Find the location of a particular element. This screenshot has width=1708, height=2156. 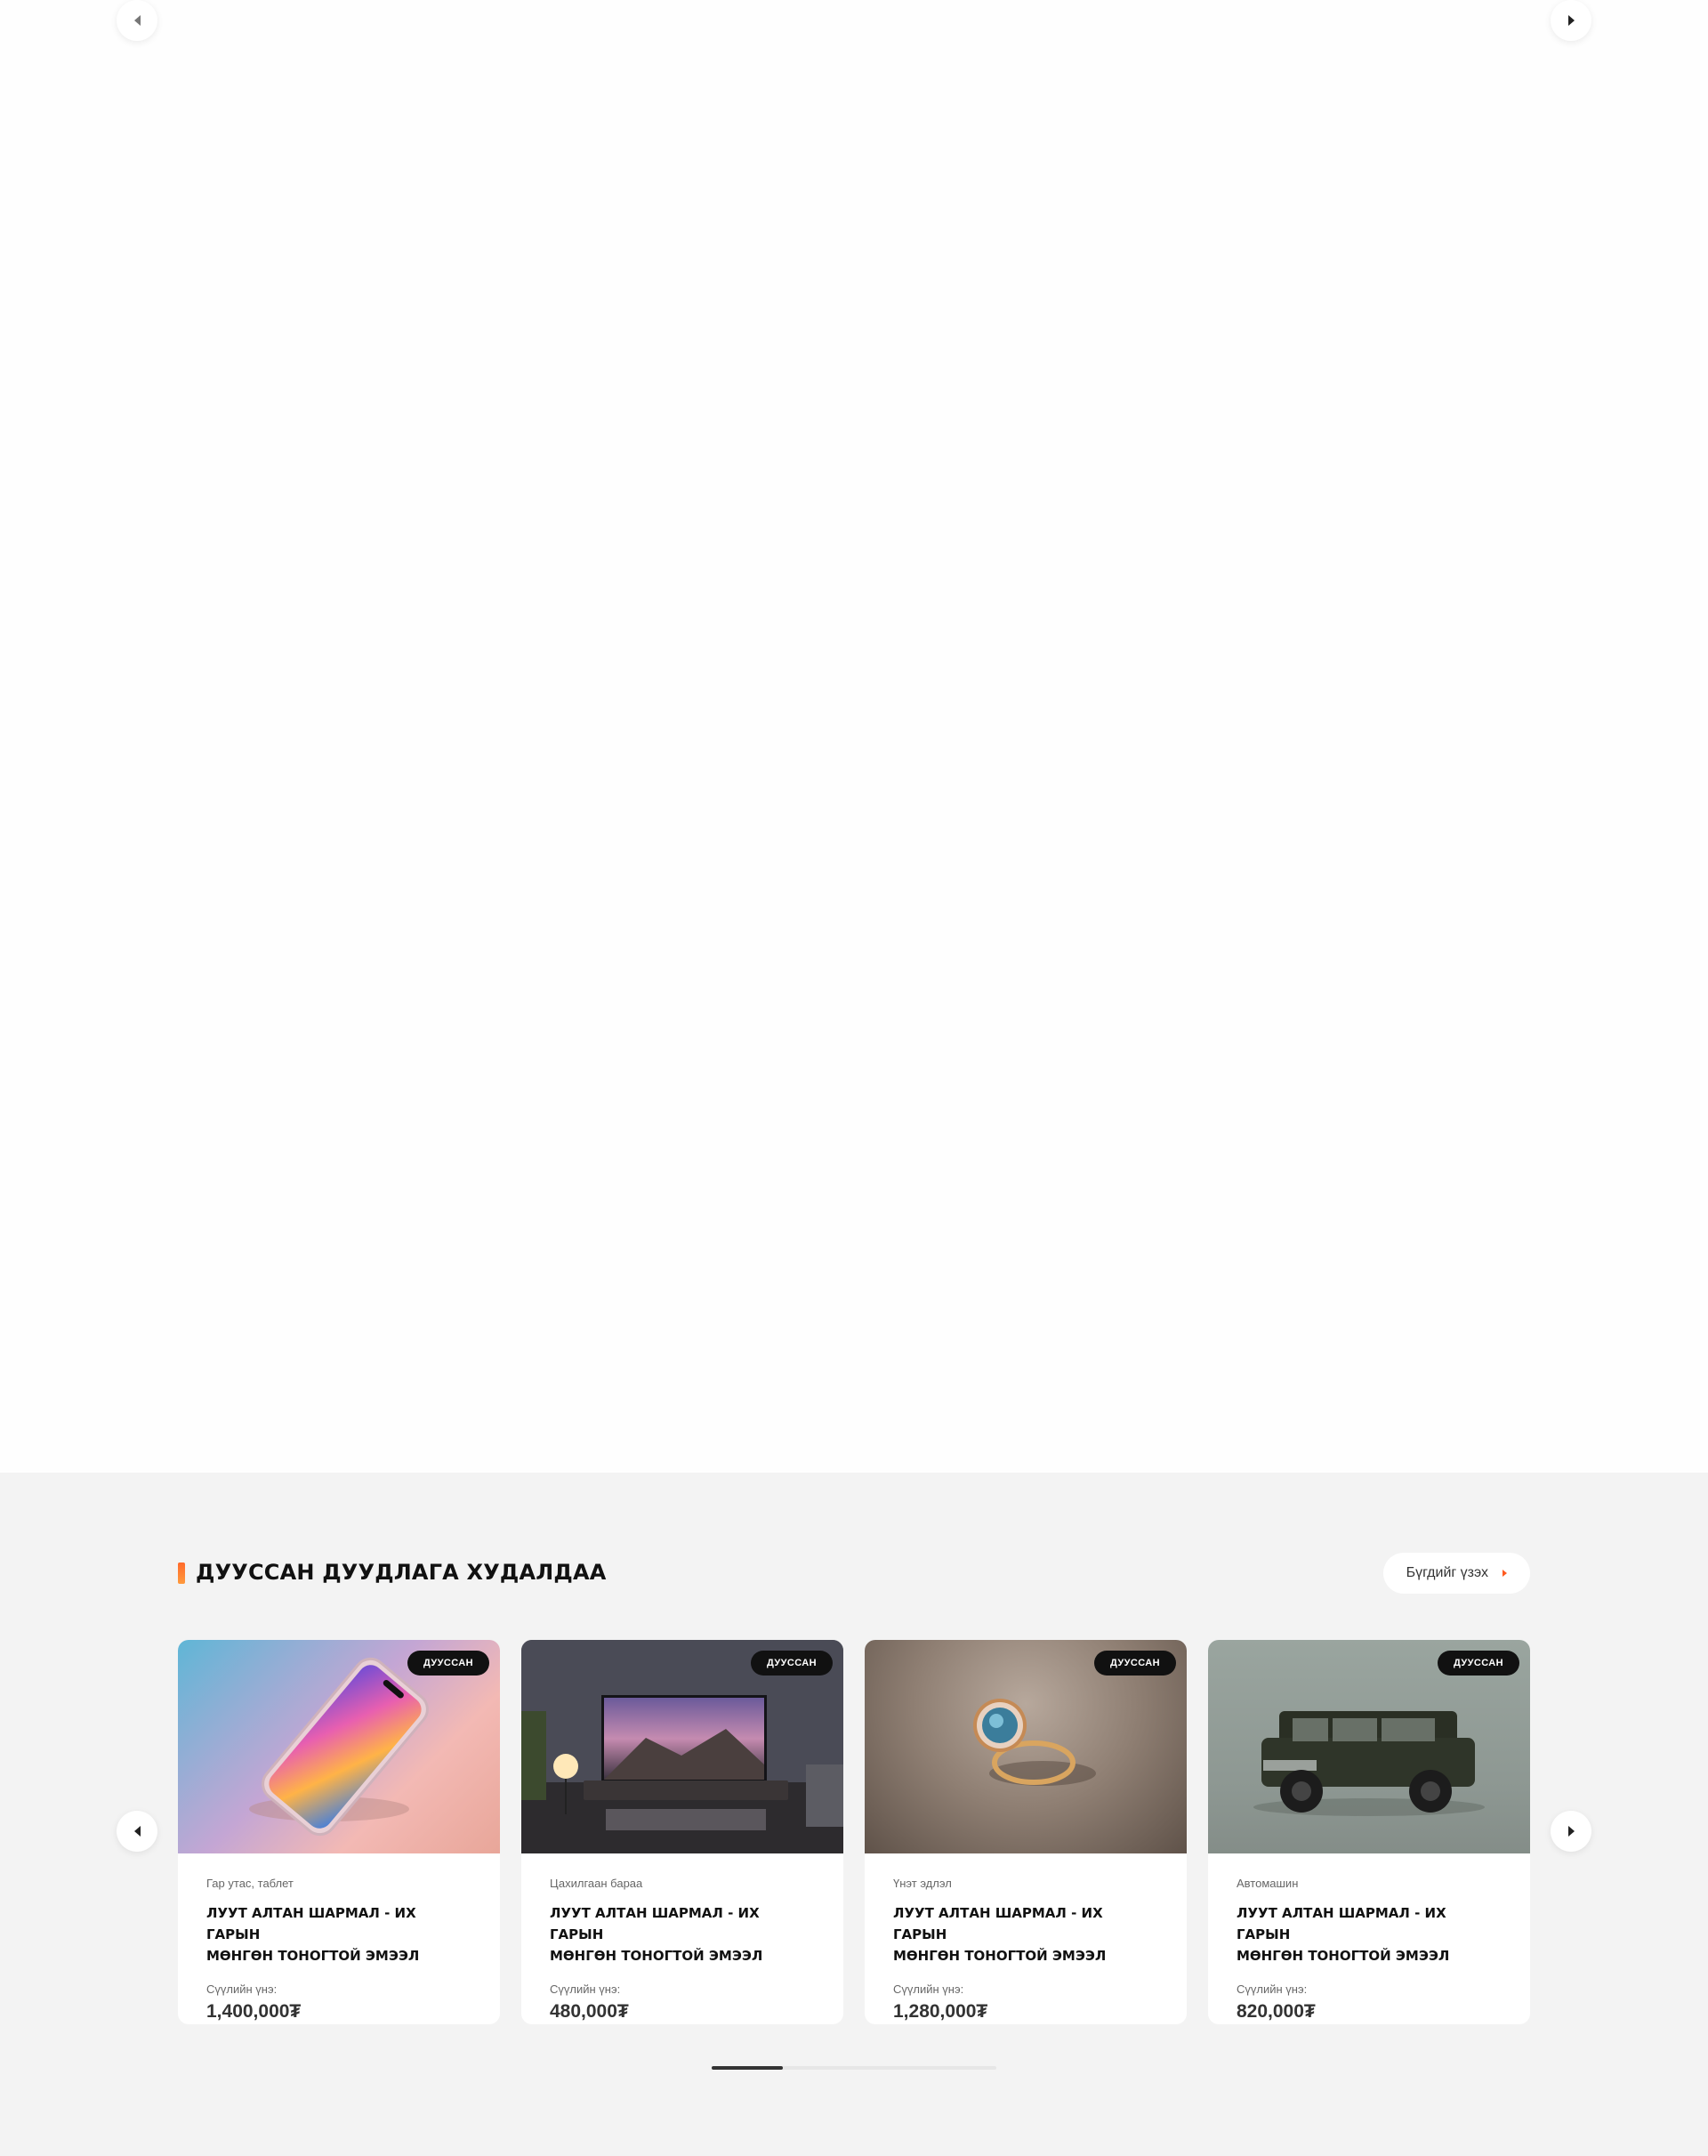

view-all-button: Бүгдийг үзэх is located at coordinates (1456, 1573).